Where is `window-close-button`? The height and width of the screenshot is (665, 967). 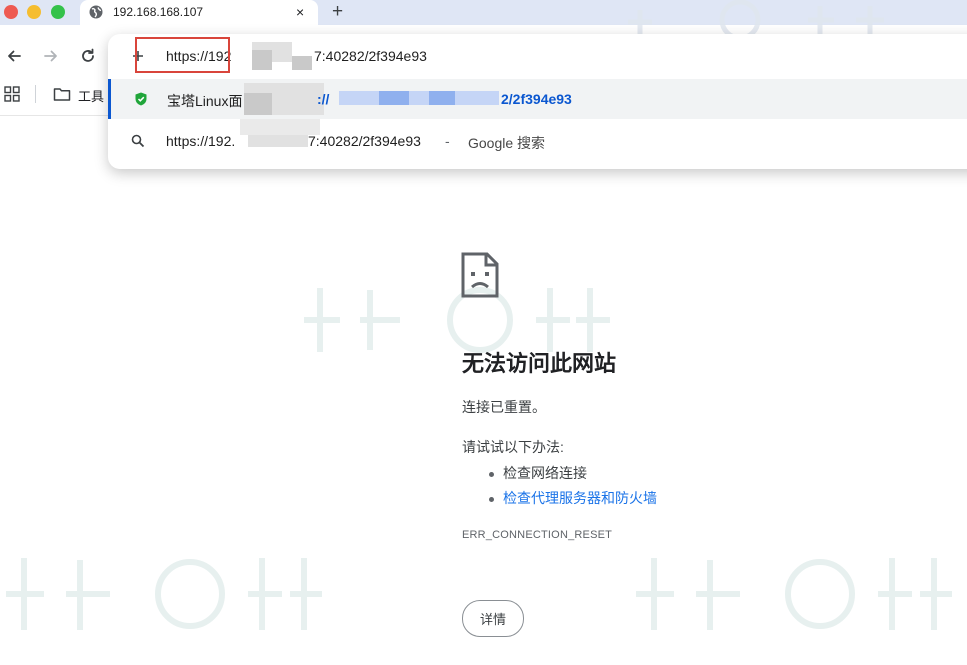
window-close-button is located at coordinates (11, 12).